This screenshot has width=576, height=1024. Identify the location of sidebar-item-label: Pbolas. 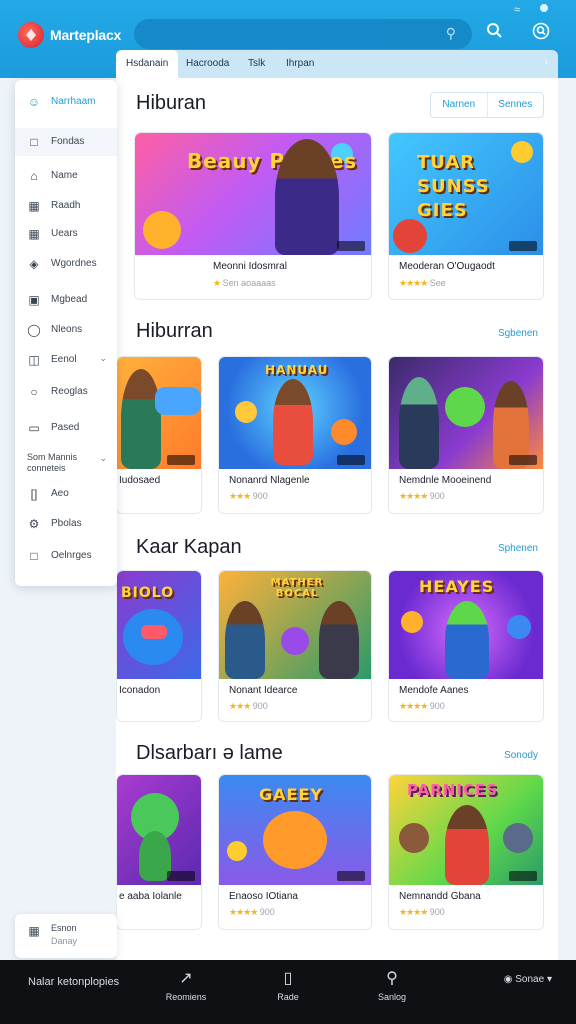
(66, 523).